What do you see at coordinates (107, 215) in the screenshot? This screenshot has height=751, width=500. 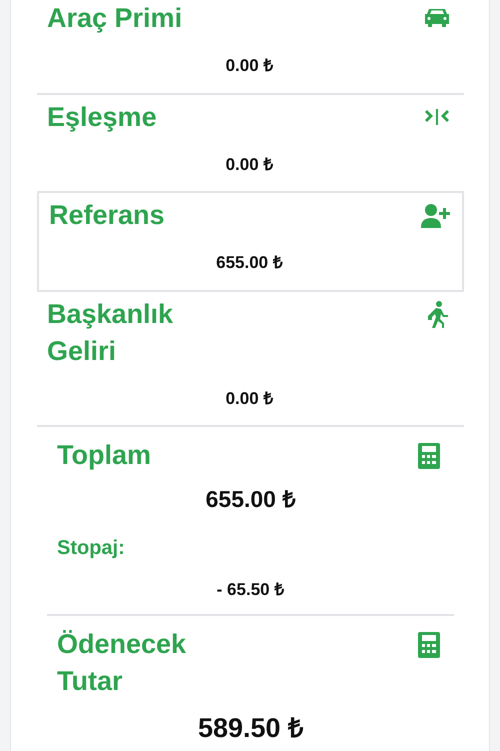 I see `income-title: Referans` at bounding box center [107, 215].